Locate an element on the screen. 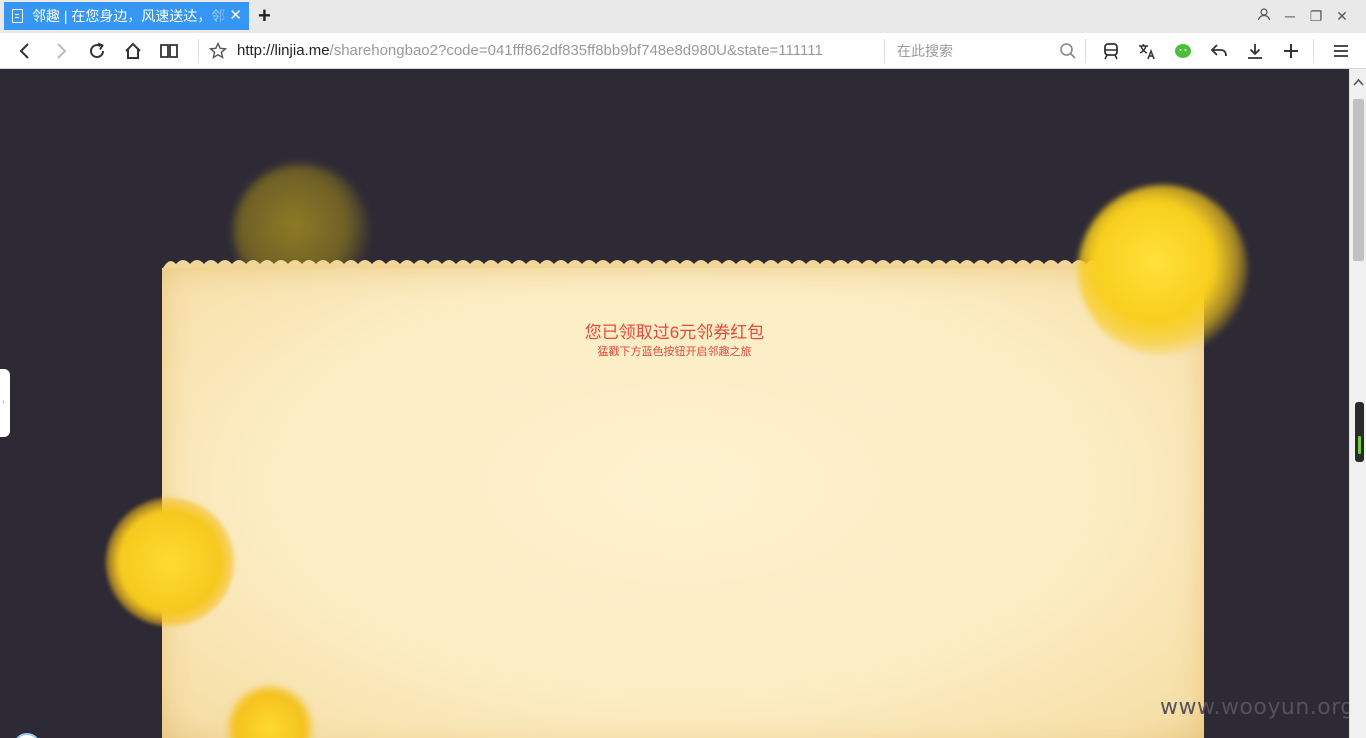 This screenshot has height=738, width=1366. search-icon is located at coordinates (1068, 51).